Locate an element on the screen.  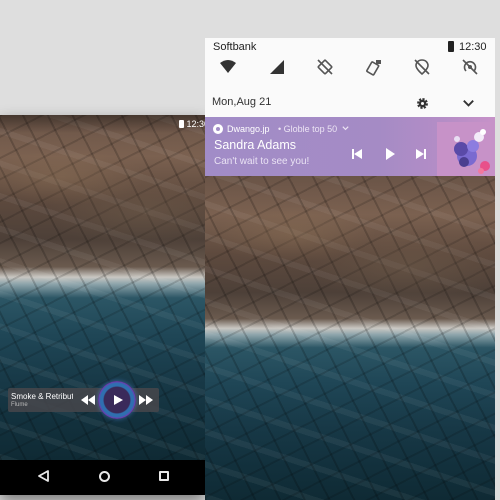
chevron-down-icon is located at coordinates (468, 103).